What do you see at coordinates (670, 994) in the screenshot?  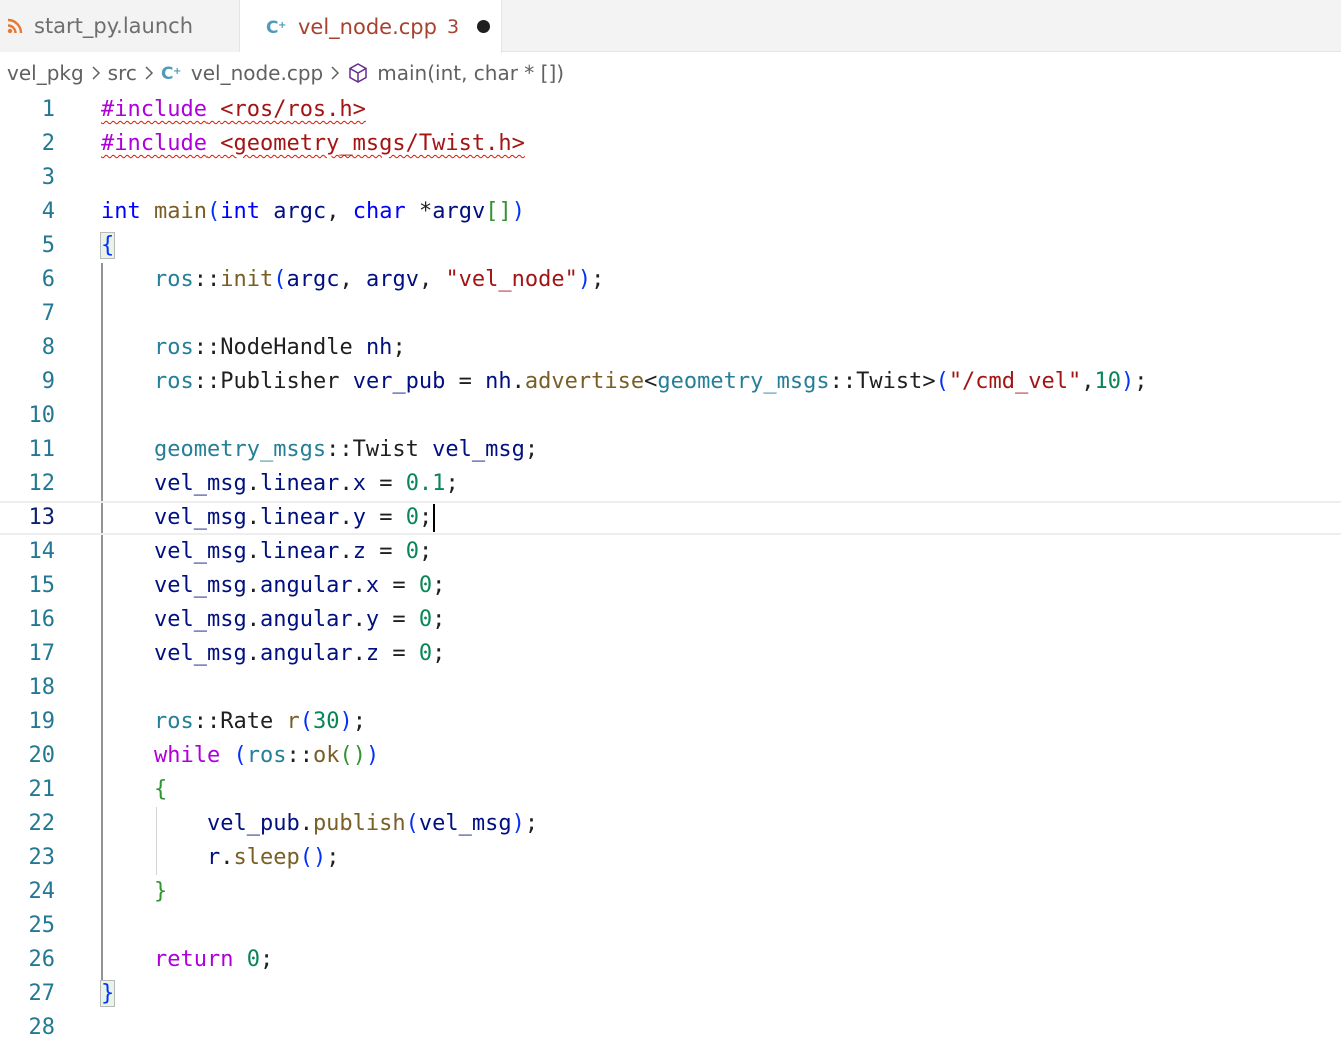 I see `code-line: 27}` at bounding box center [670, 994].